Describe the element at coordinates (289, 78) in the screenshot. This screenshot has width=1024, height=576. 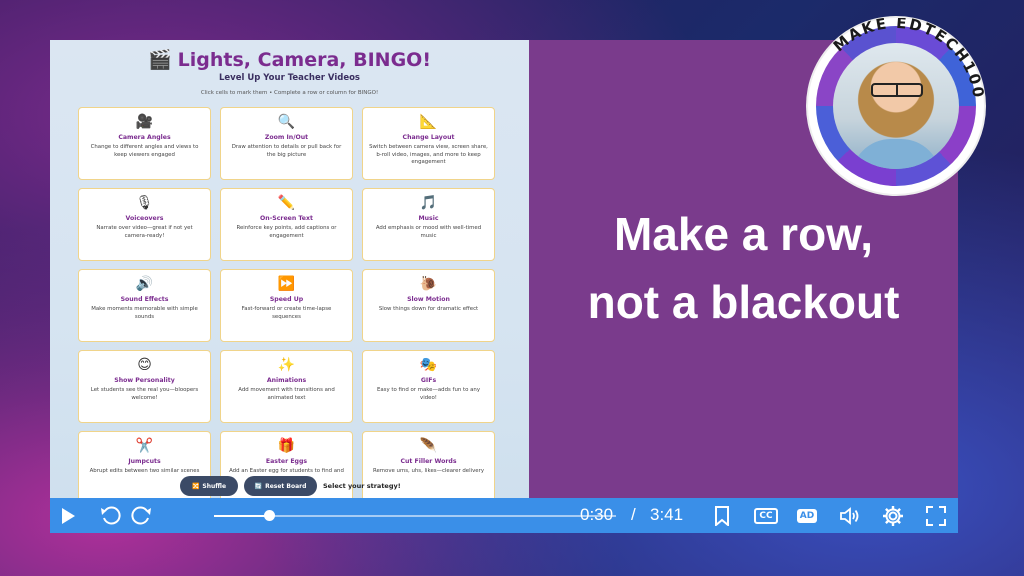
I see `bingo-subtitle: Level Up Your Teacher Videos` at that location.